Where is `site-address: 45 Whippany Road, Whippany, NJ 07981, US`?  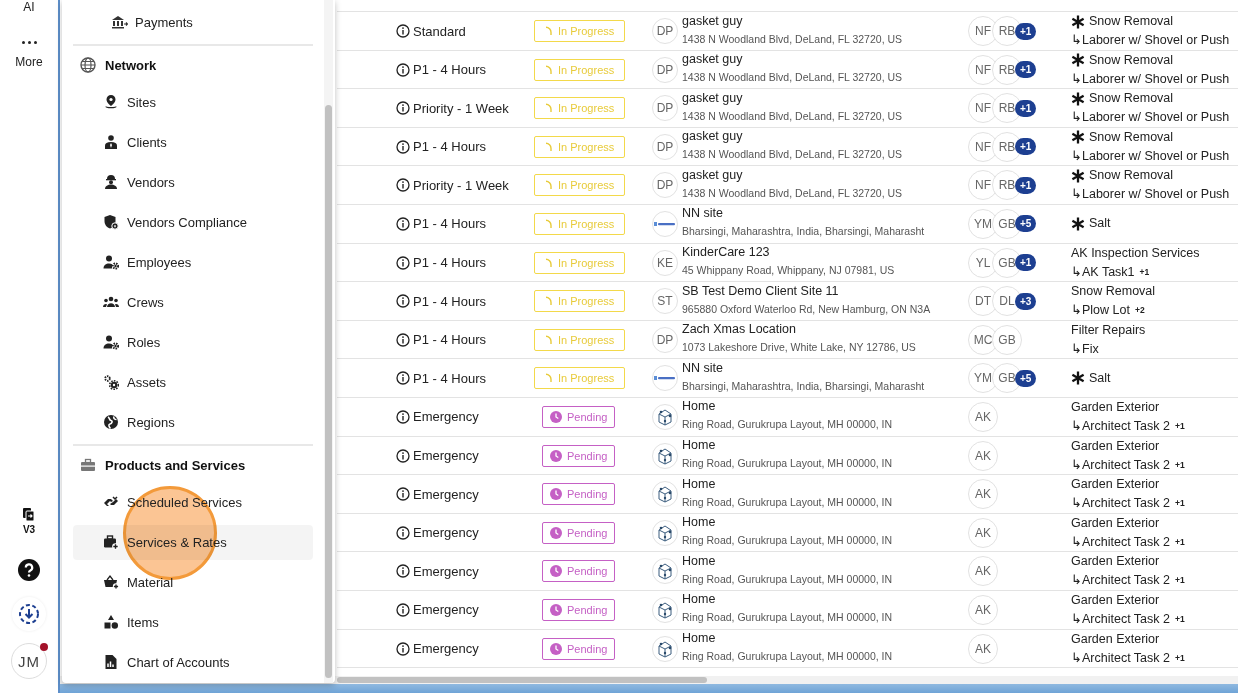
site-address: 45 Whippany Road, Whippany, NJ 07981, US is located at coordinates (788, 271).